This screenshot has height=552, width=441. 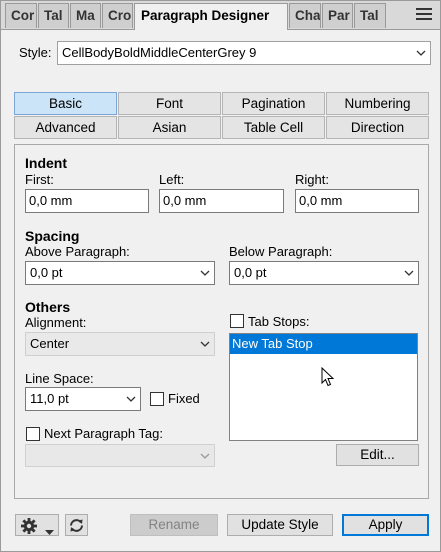 What do you see at coordinates (377, 127) in the screenshot?
I see `section-tab-direction: Direction` at bounding box center [377, 127].